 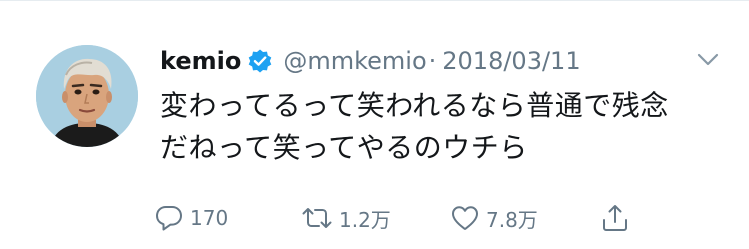 What do you see at coordinates (317, 218) in the screenshot?
I see `retweet-icon` at bounding box center [317, 218].